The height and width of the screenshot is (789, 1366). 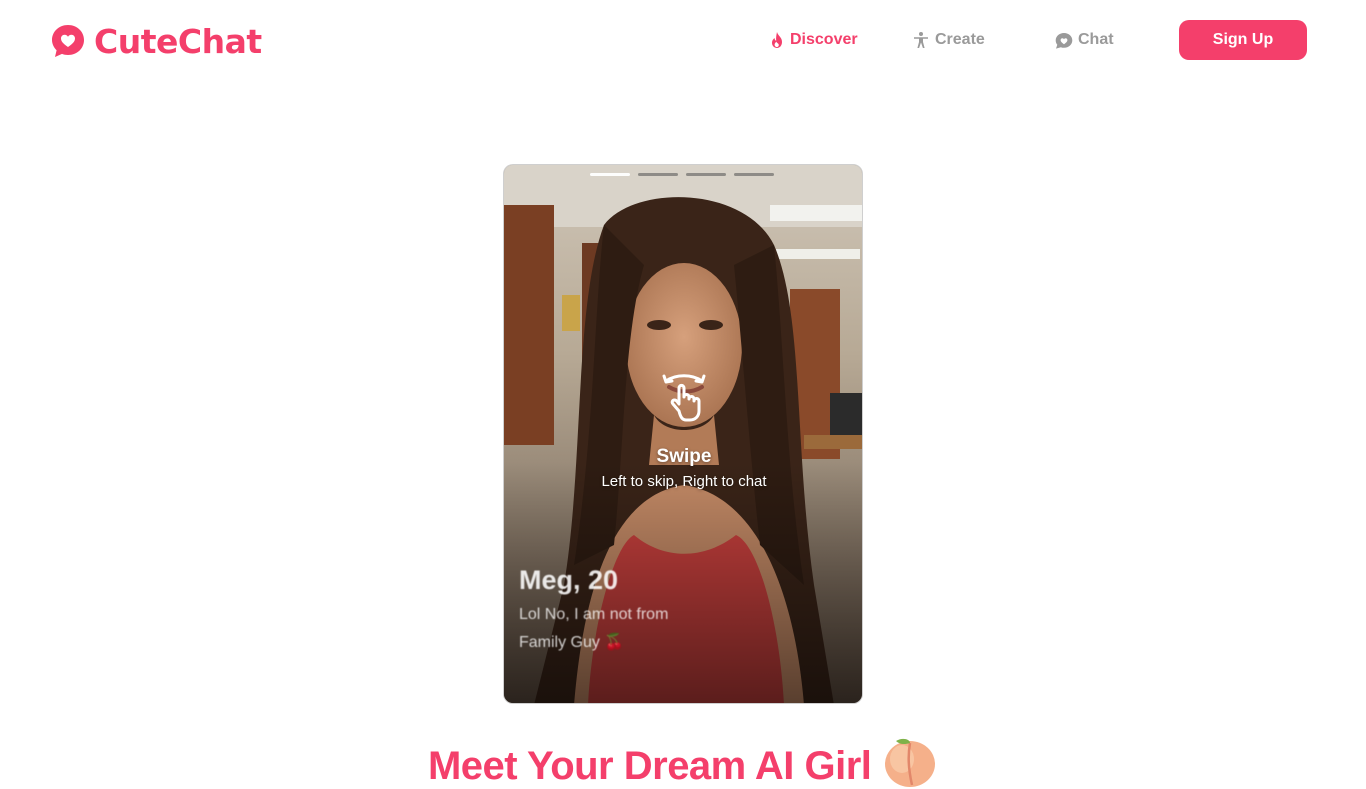 I want to click on swipe-hint: Left to skip, Right to chat, so click(x=684, y=481).